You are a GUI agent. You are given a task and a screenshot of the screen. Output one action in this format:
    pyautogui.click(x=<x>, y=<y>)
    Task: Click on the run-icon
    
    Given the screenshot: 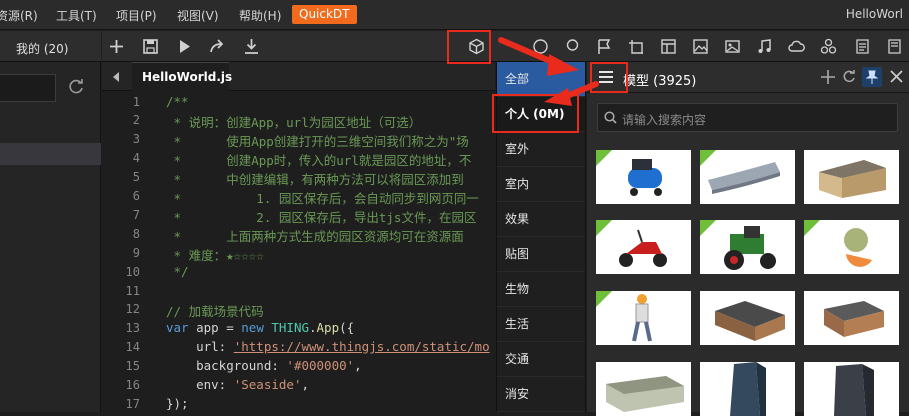 What is the action you would take?
    pyautogui.click(x=184, y=46)
    